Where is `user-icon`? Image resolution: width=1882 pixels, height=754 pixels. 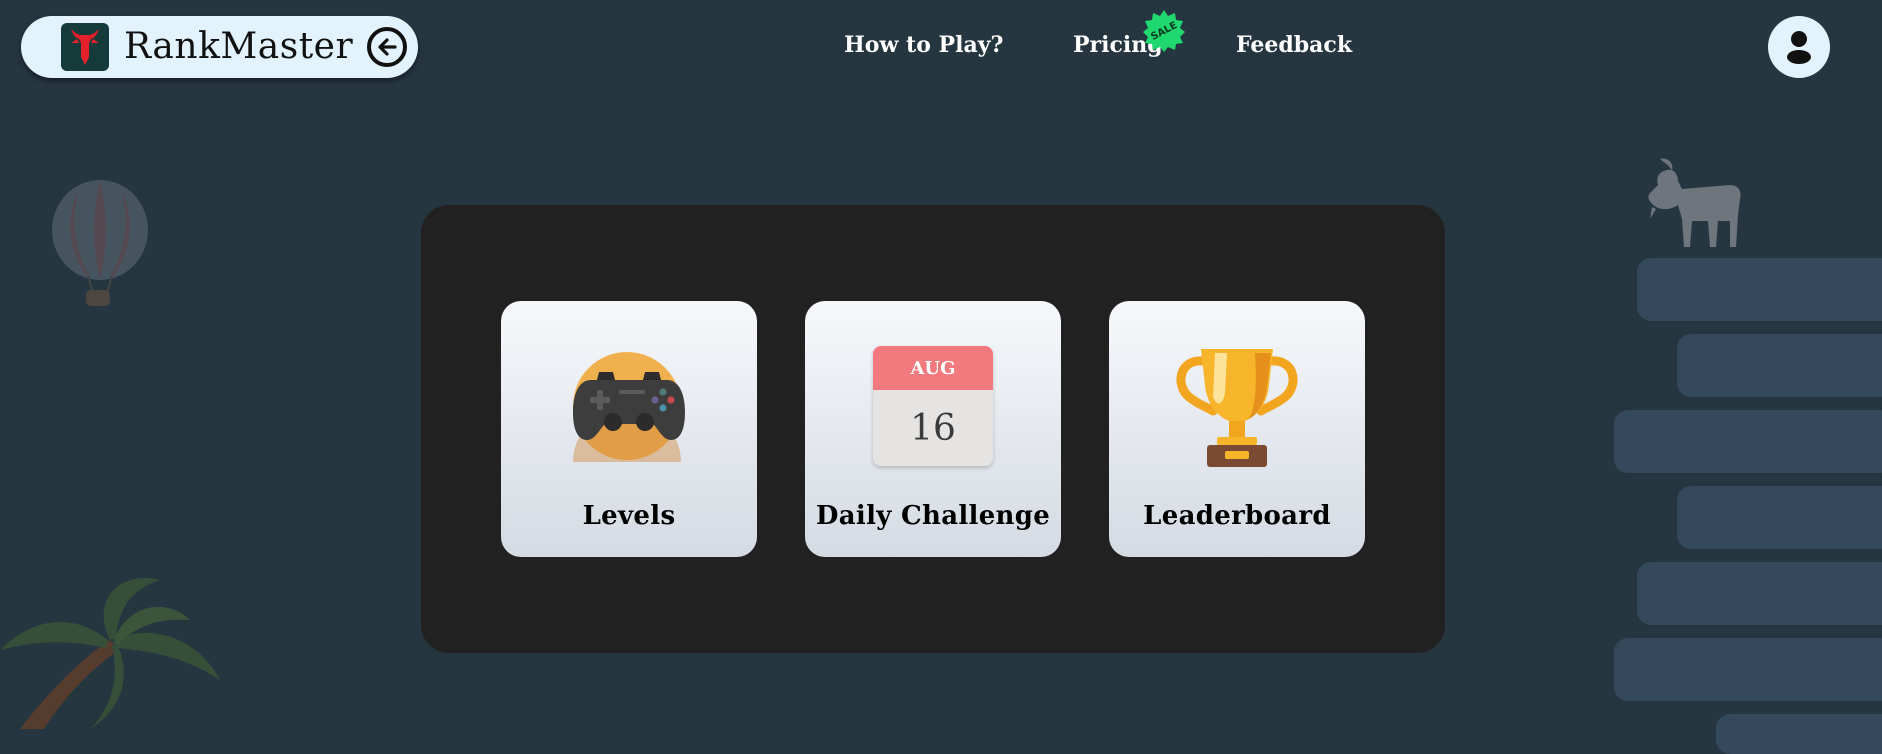
user-icon is located at coordinates (1799, 47).